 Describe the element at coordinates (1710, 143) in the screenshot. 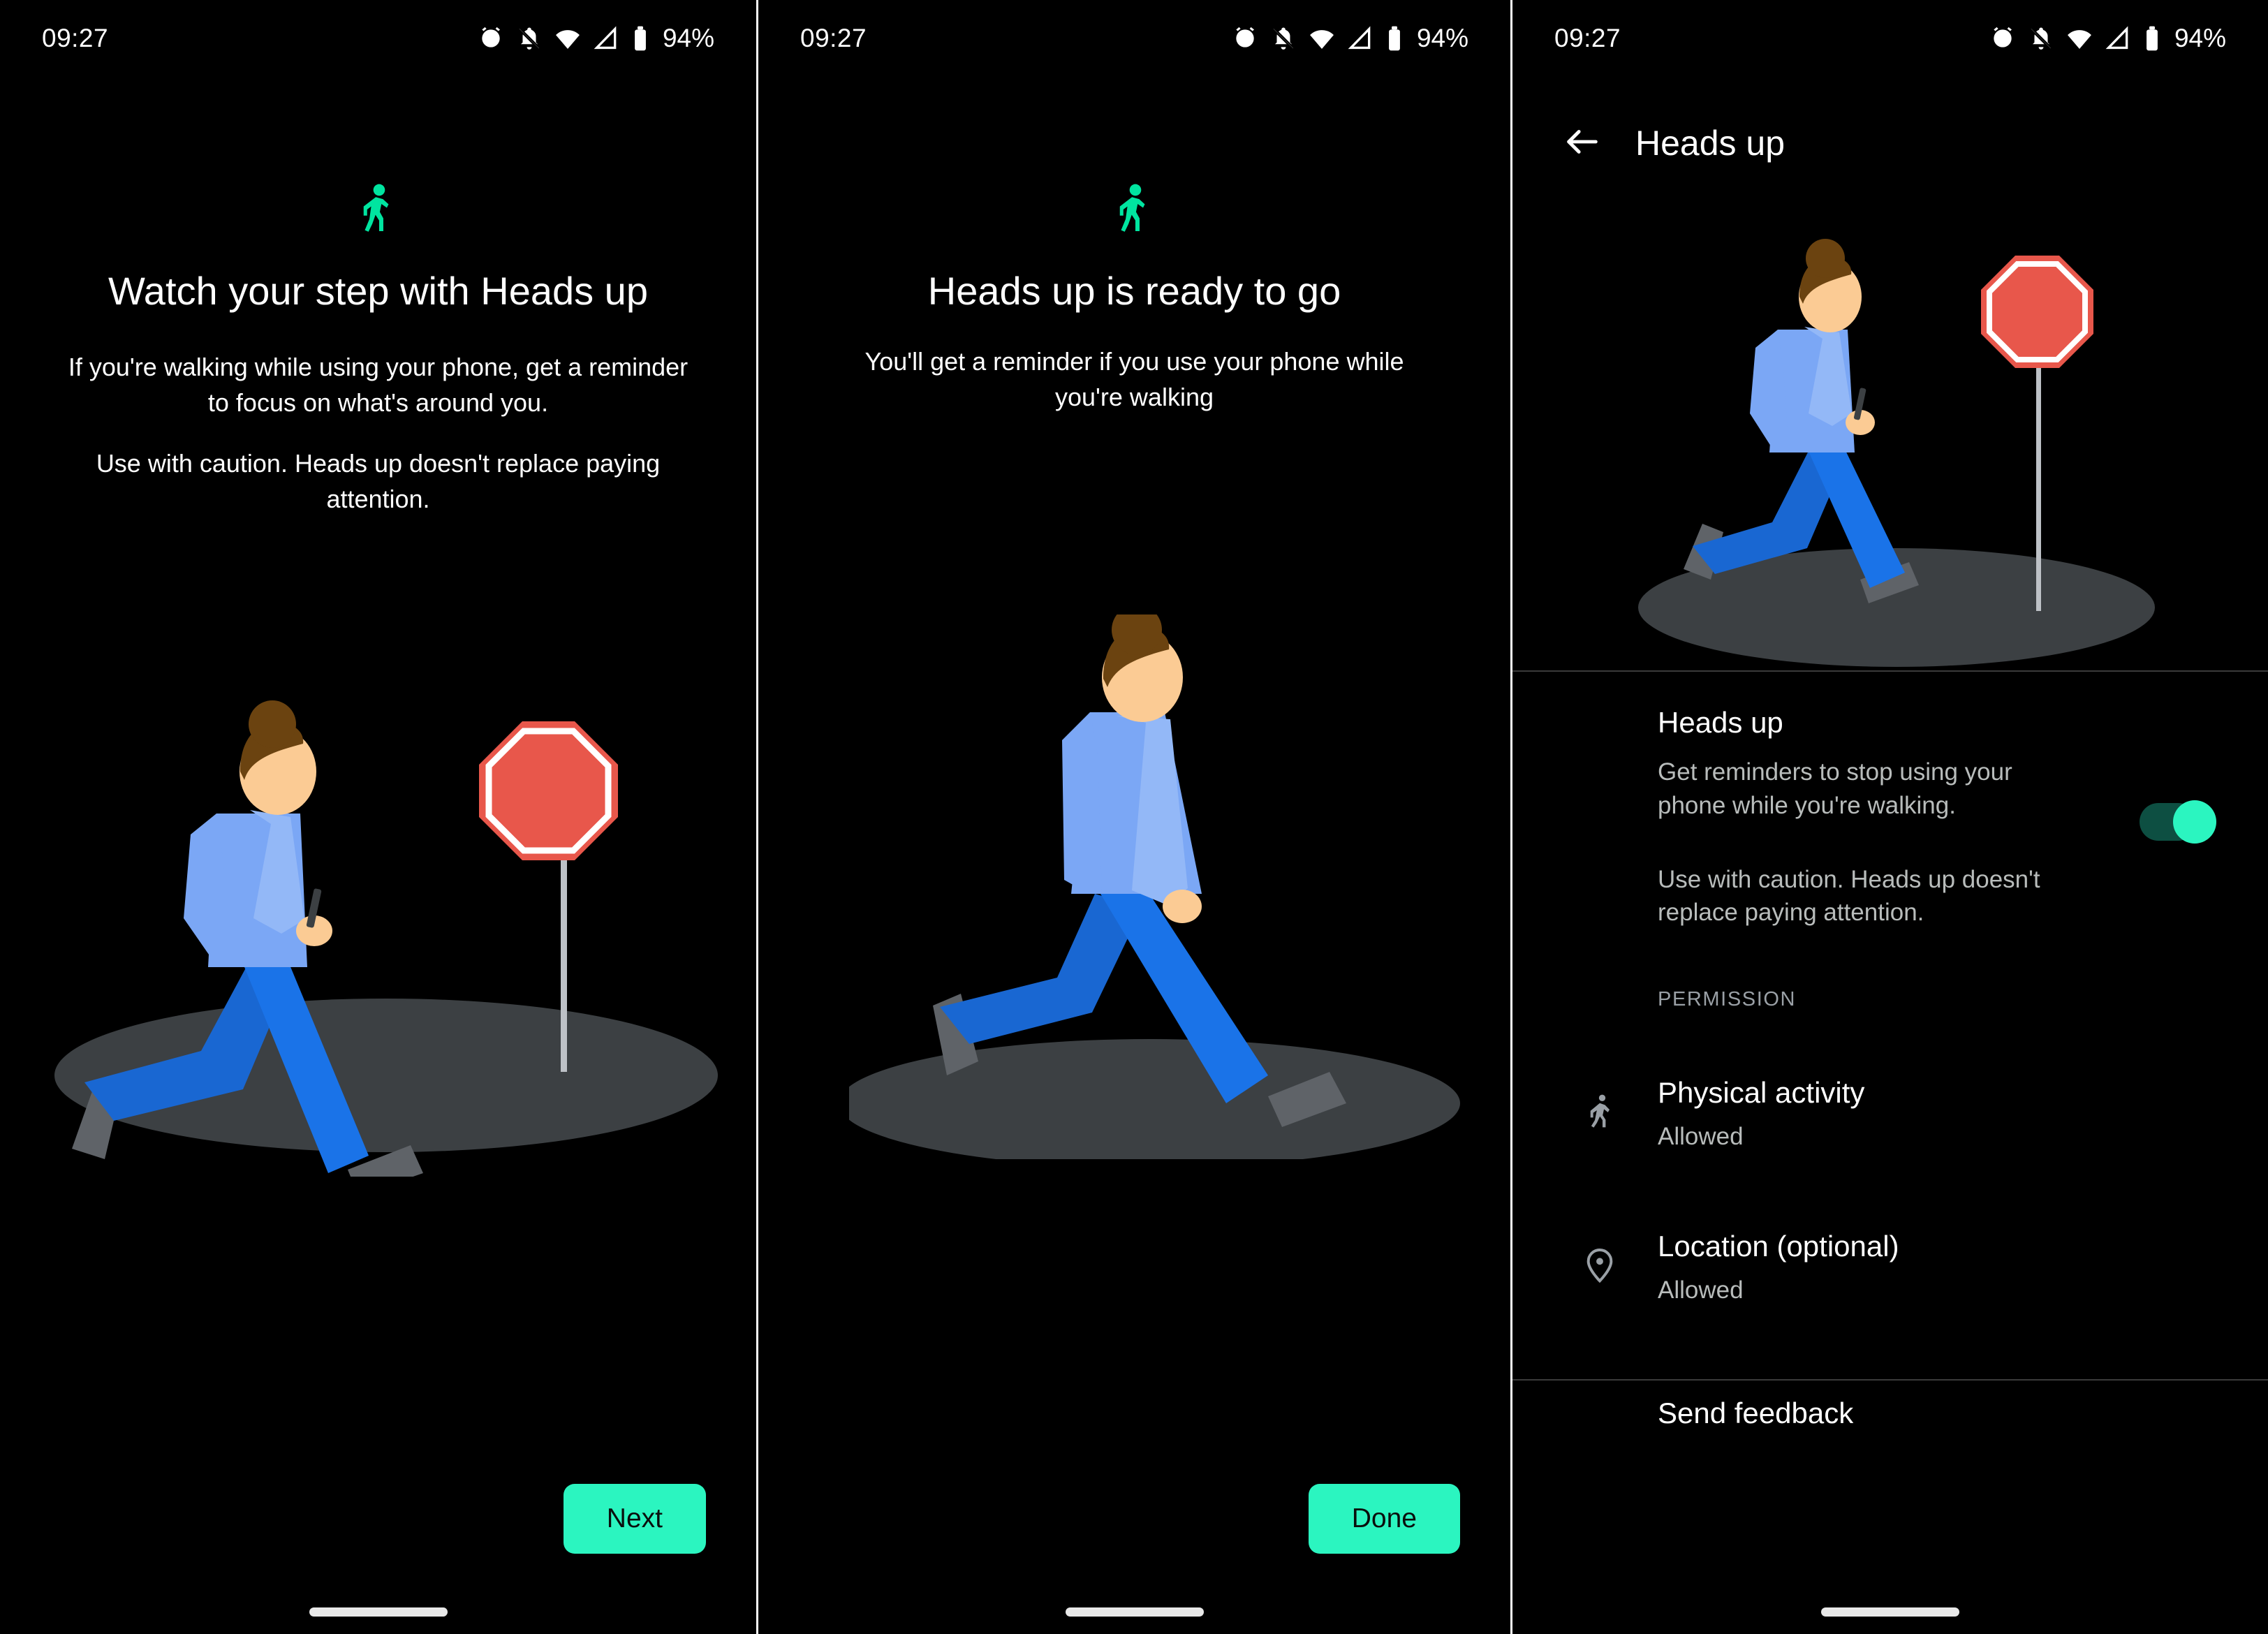

I see `page-title: Heads up` at that location.